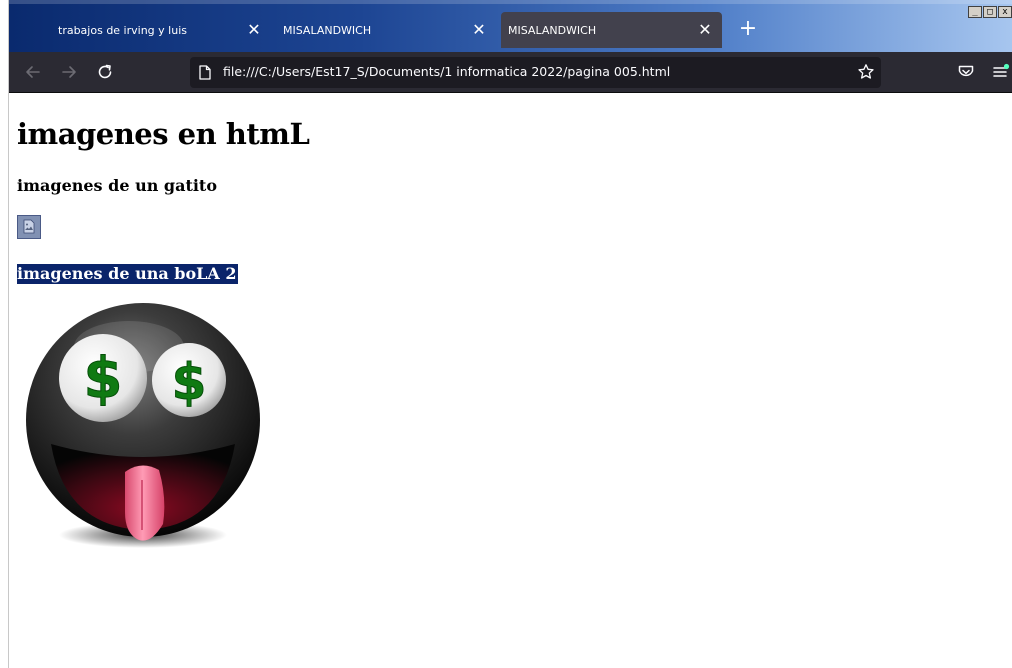 This screenshot has height=668, width=1012. I want to click on toolbar-border, so click(510, 92).